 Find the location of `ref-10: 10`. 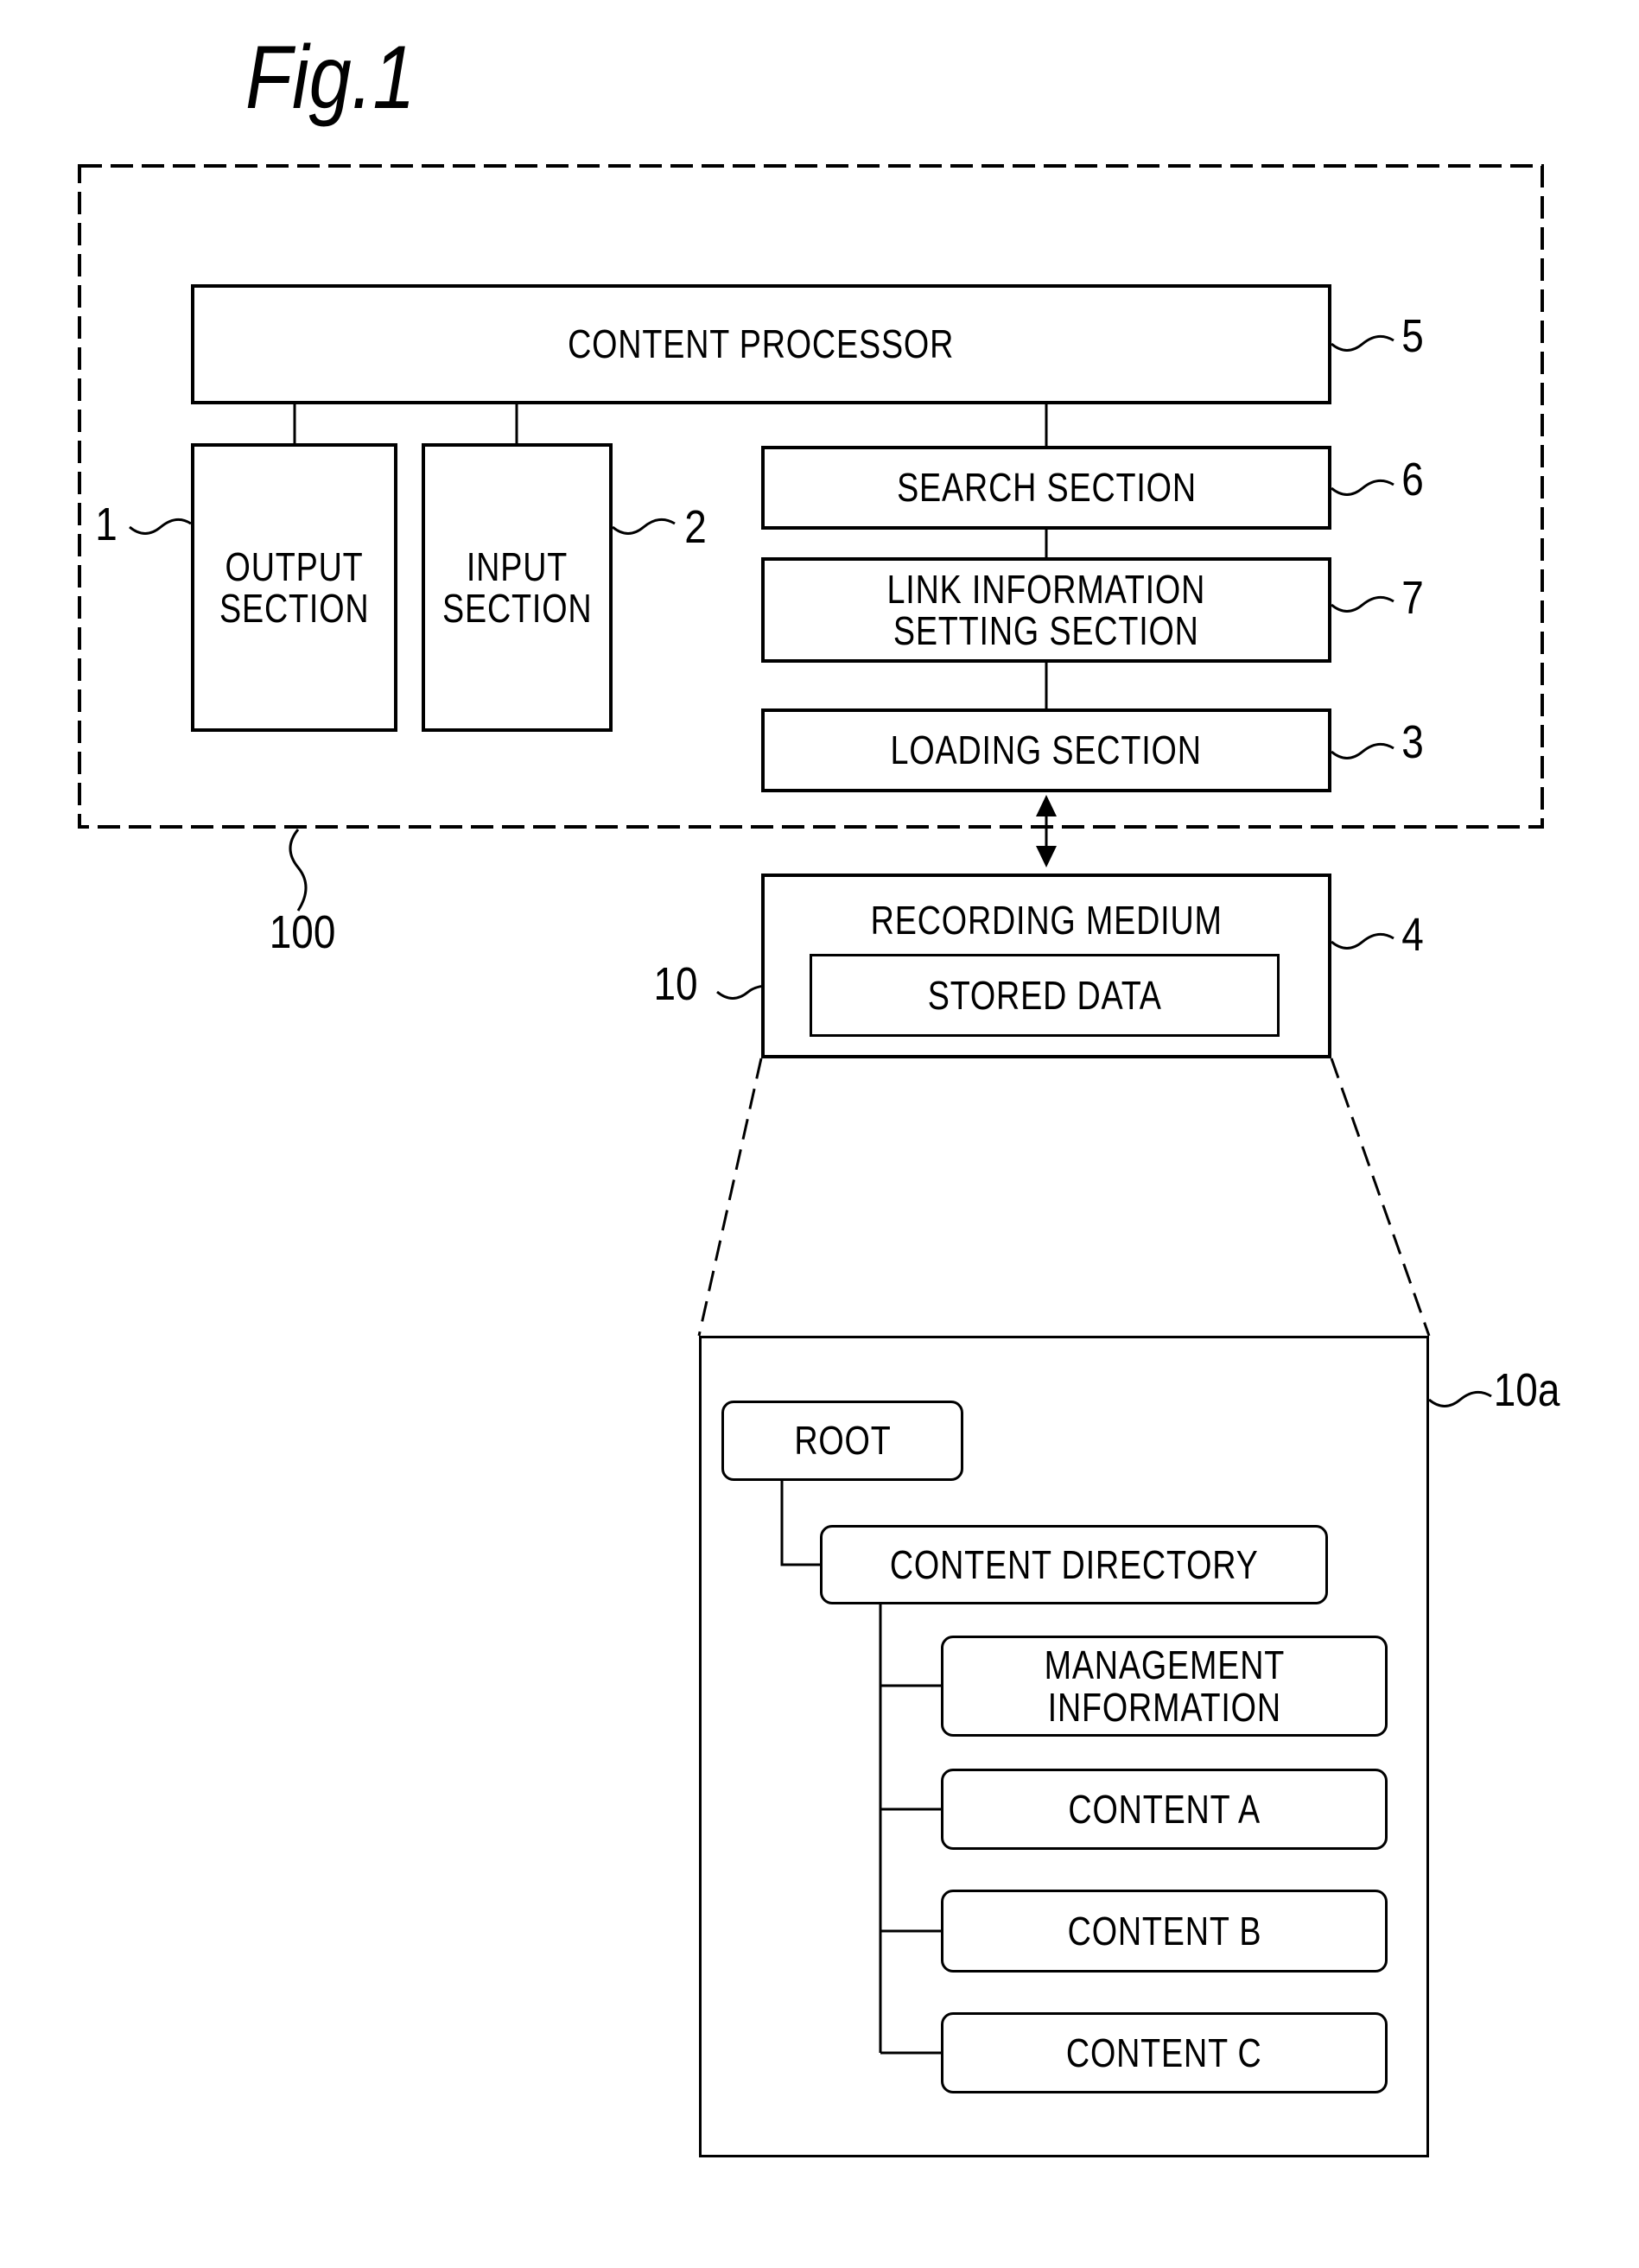

ref-10: 10 is located at coordinates (676, 984).